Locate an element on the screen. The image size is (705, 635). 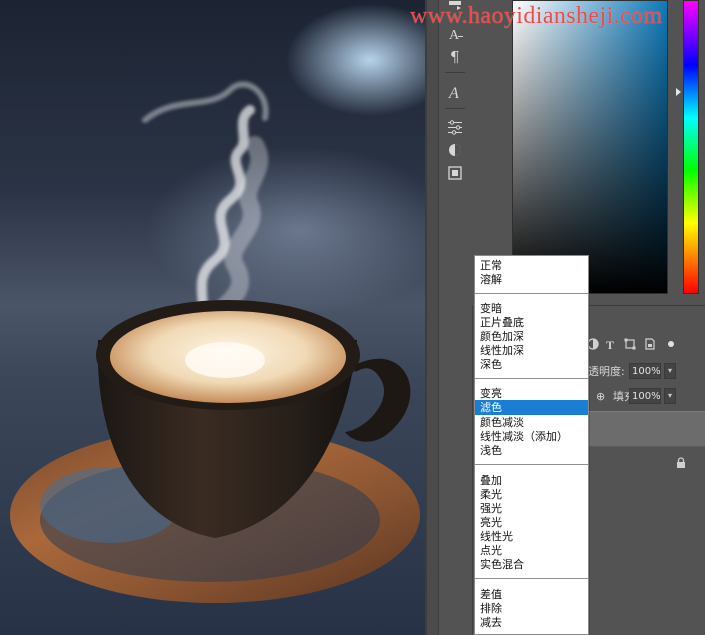
blend-mode-multiply: 正片叠底 is located at coordinates (531, 322).